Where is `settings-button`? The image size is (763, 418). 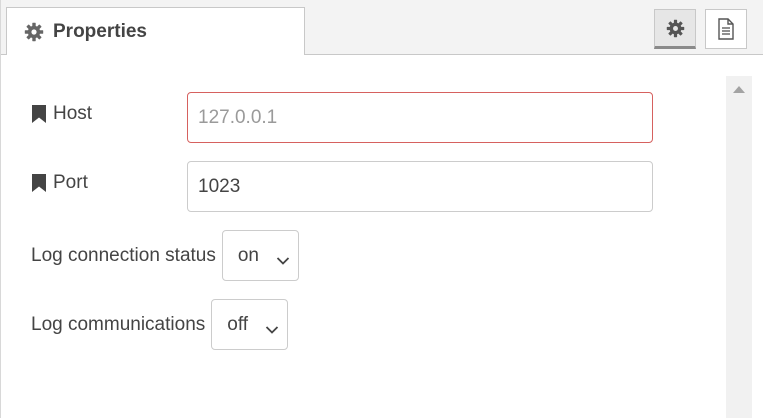 settings-button is located at coordinates (675, 29).